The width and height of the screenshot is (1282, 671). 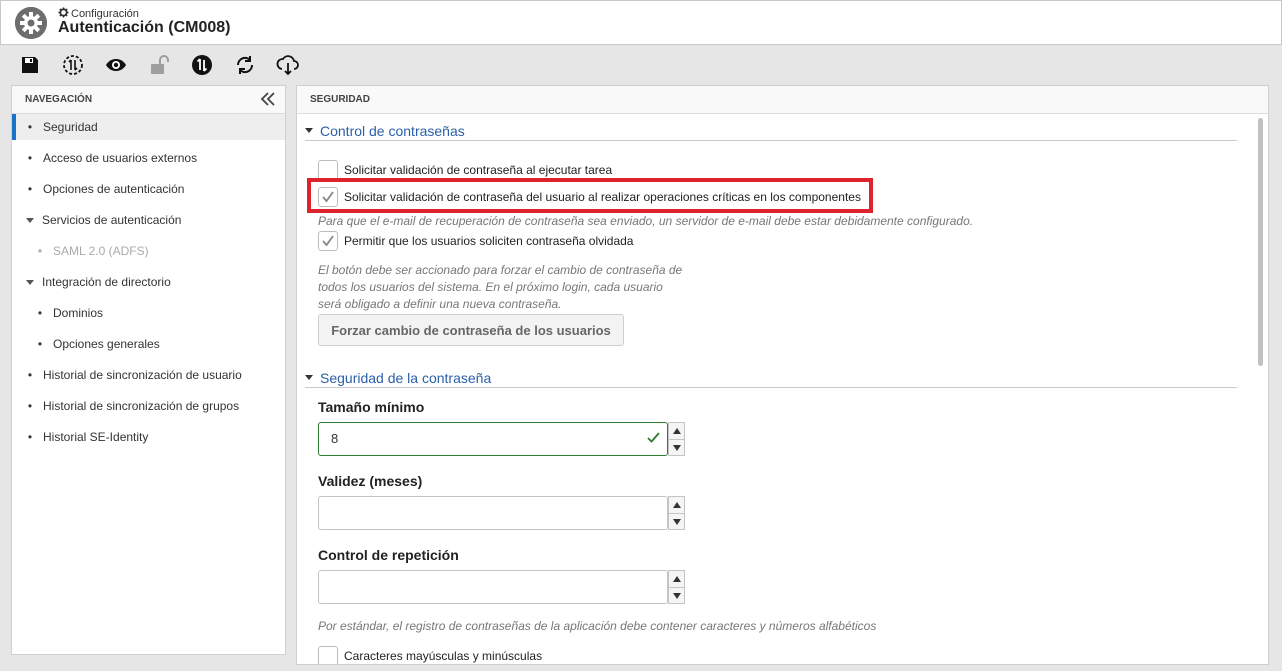 I want to click on cloud-download-icon, so click(x=288, y=65).